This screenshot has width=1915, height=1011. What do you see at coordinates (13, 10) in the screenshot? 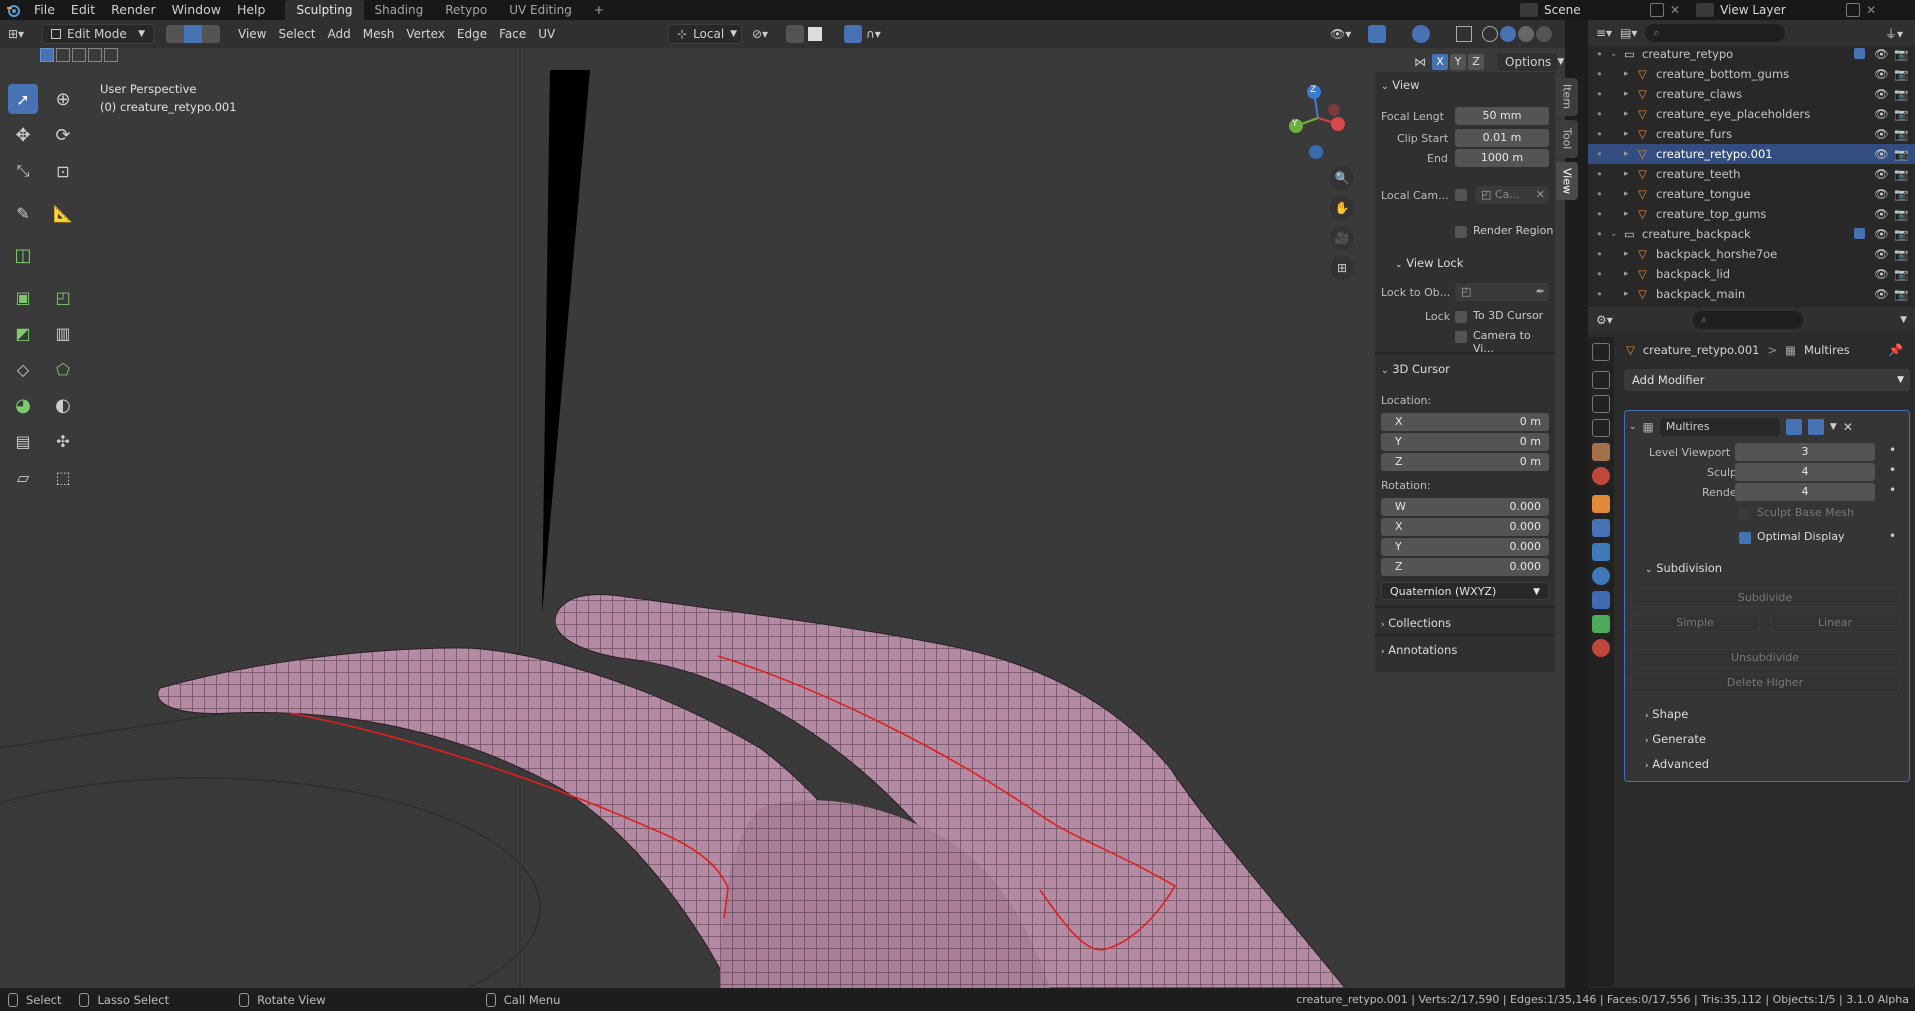
I see `blender-logo-icon` at bounding box center [13, 10].